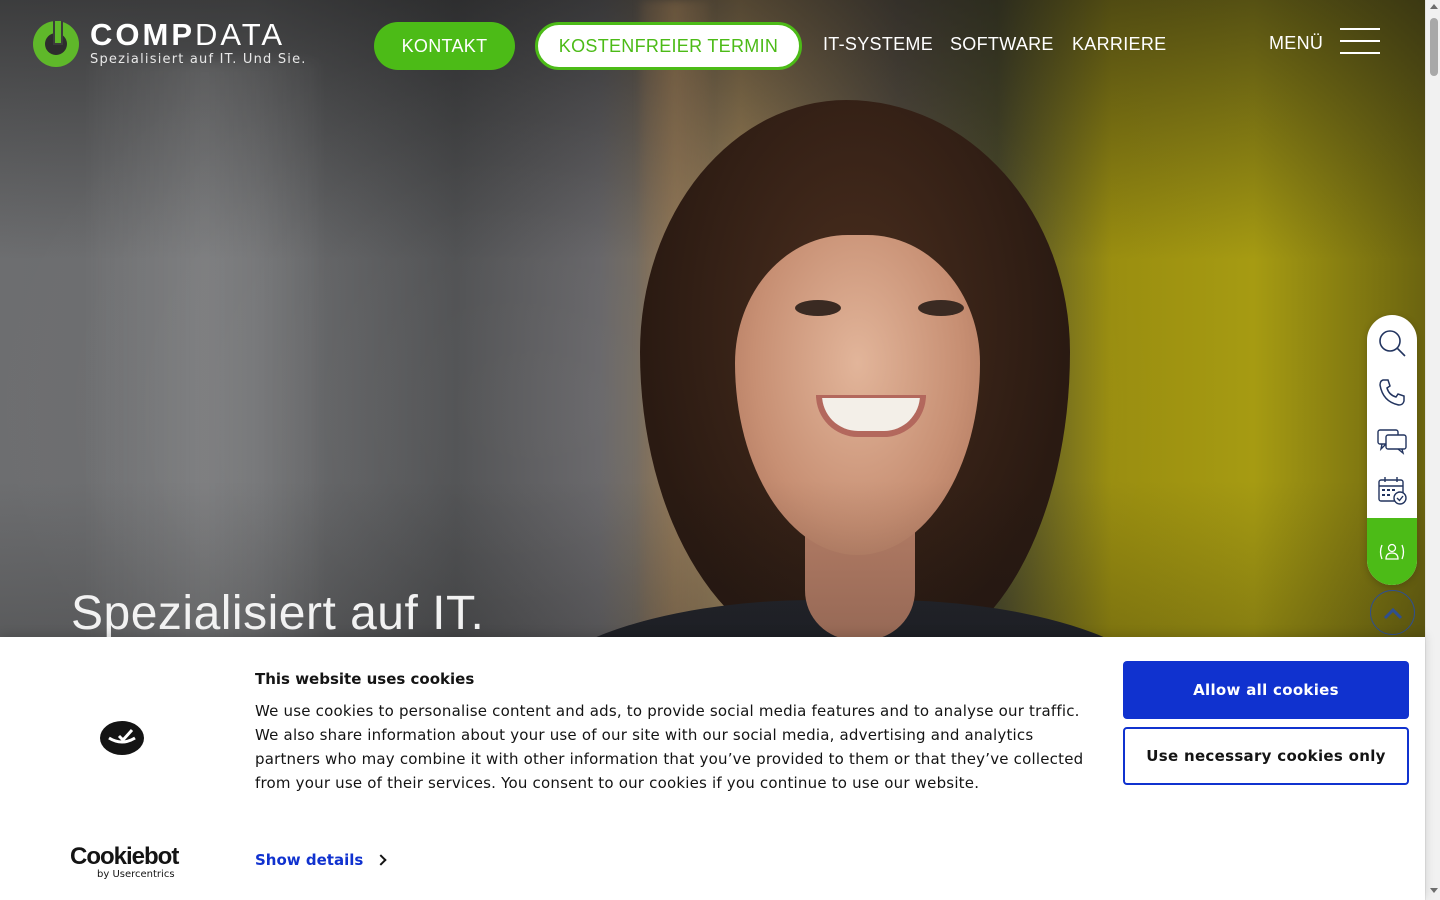 This screenshot has width=1440, height=900. What do you see at coordinates (188, 34) in the screenshot?
I see `logo-brand: COMPDATA` at bounding box center [188, 34].